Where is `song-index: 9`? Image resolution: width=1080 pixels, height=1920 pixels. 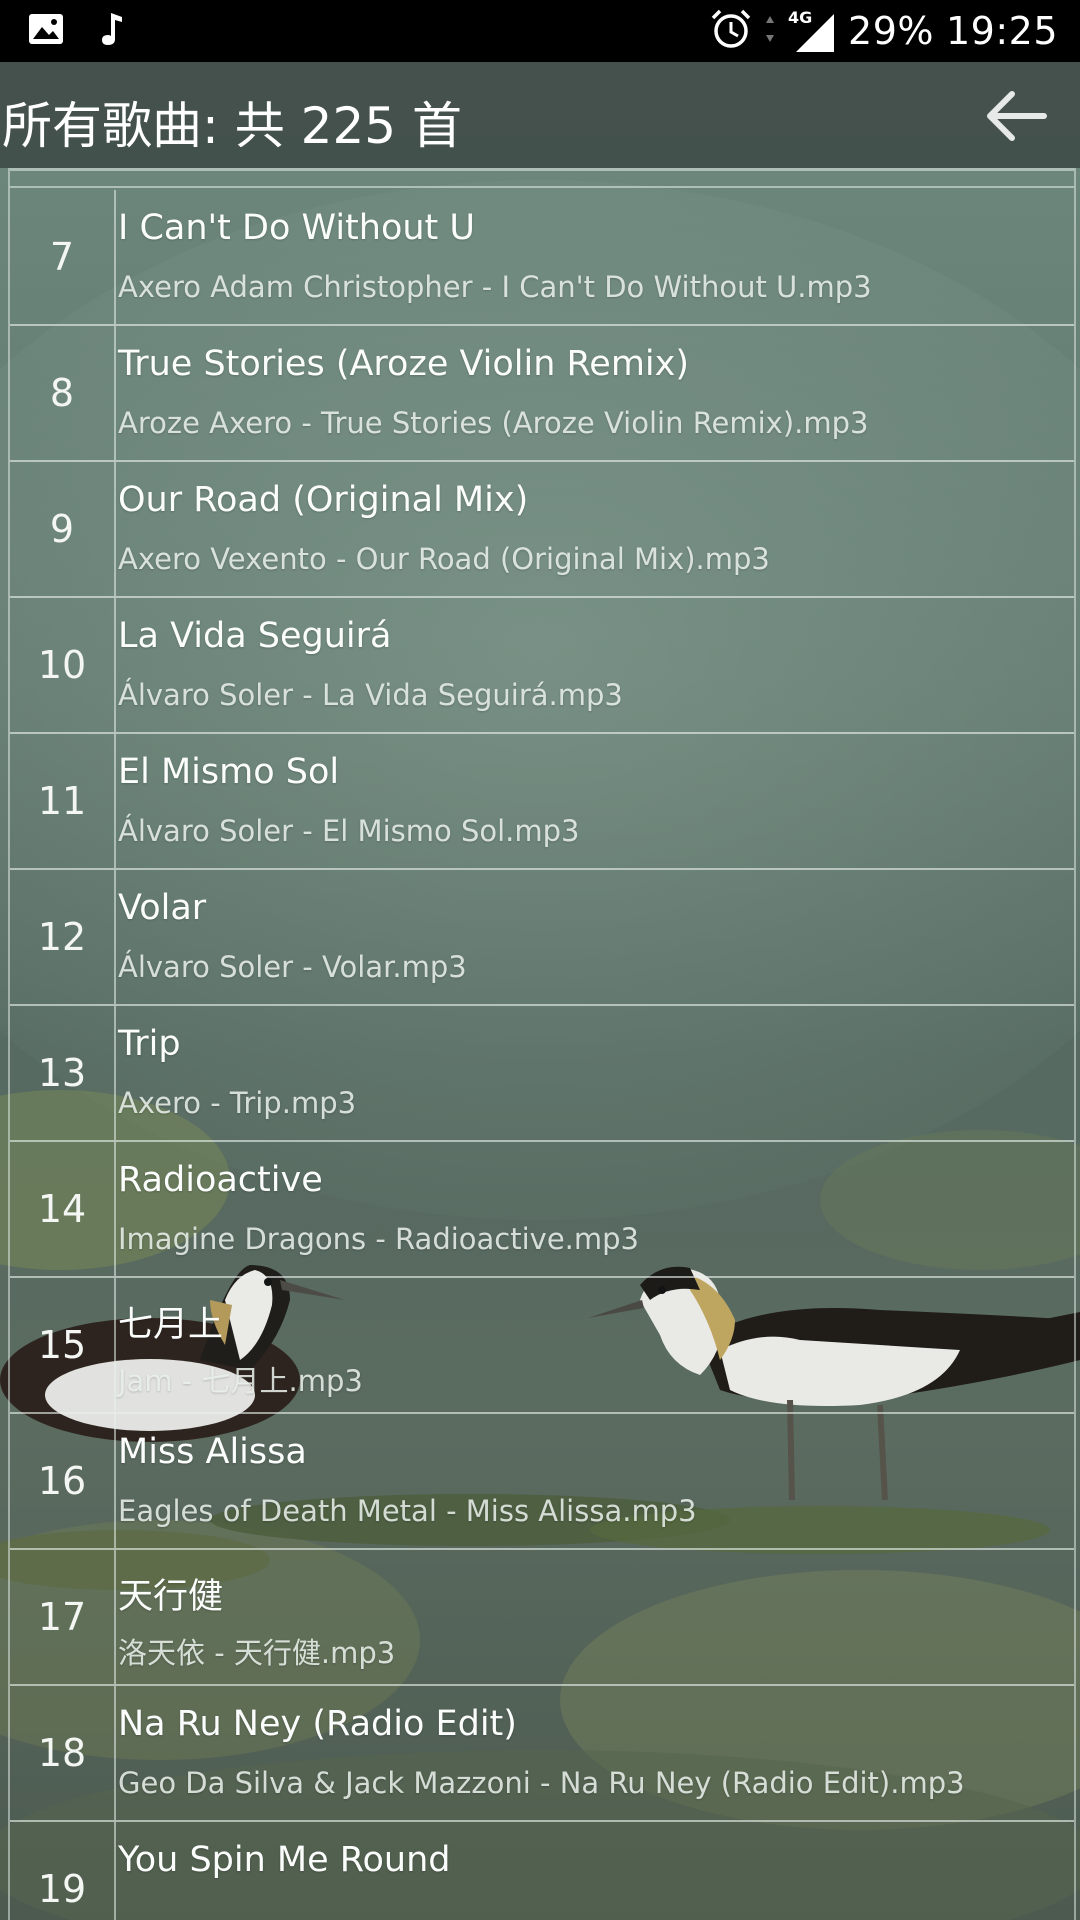 song-index: 9 is located at coordinates (62, 529).